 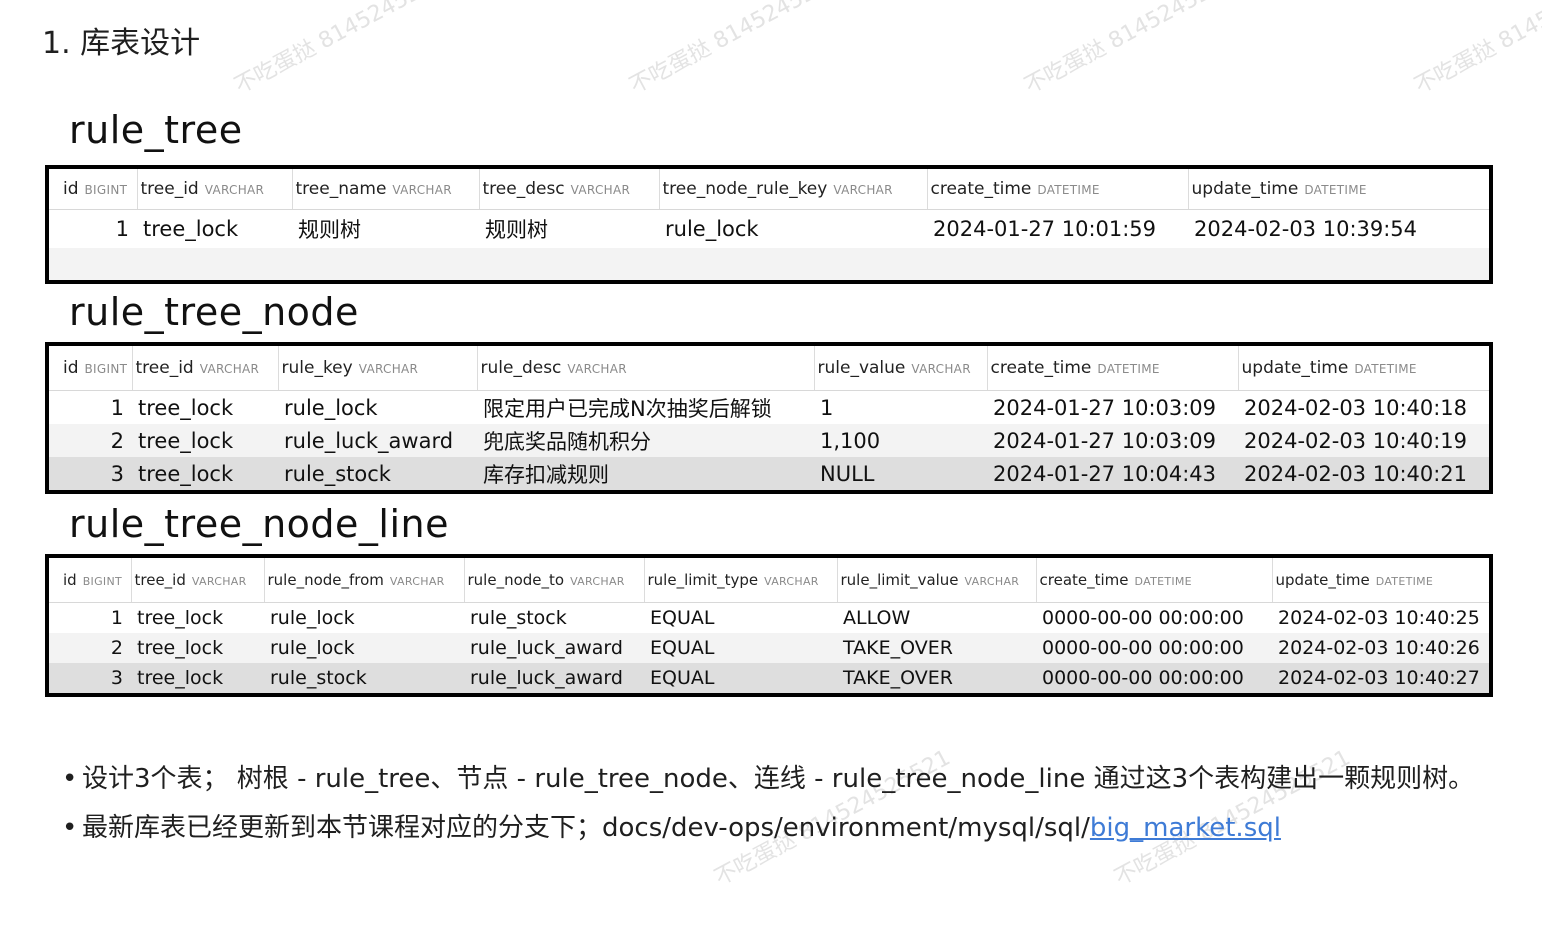 What do you see at coordinates (900, 473) in the screenshot?
I see `table-cell: NULL` at bounding box center [900, 473].